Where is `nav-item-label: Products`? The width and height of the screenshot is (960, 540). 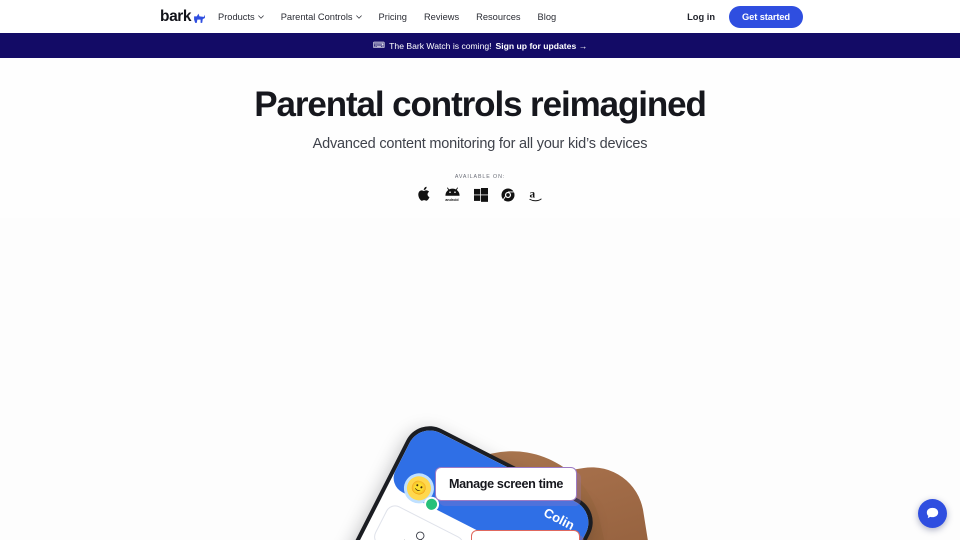 nav-item-label: Products is located at coordinates (236, 16).